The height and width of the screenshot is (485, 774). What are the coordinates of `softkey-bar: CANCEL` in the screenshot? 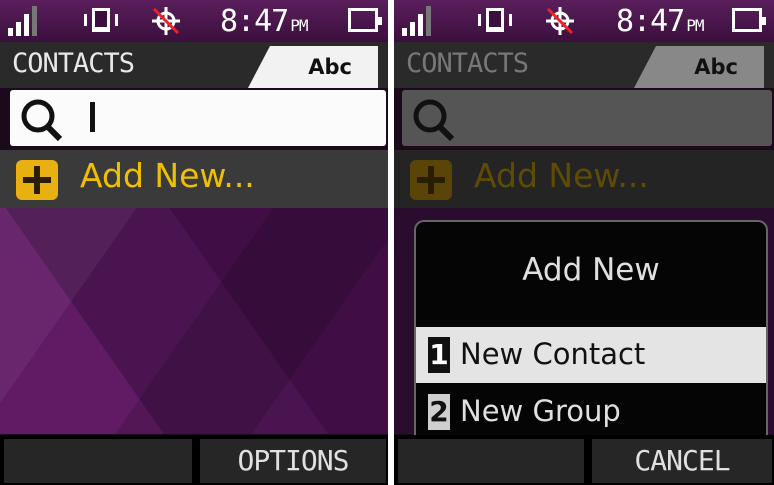 It's located at (584, 460).